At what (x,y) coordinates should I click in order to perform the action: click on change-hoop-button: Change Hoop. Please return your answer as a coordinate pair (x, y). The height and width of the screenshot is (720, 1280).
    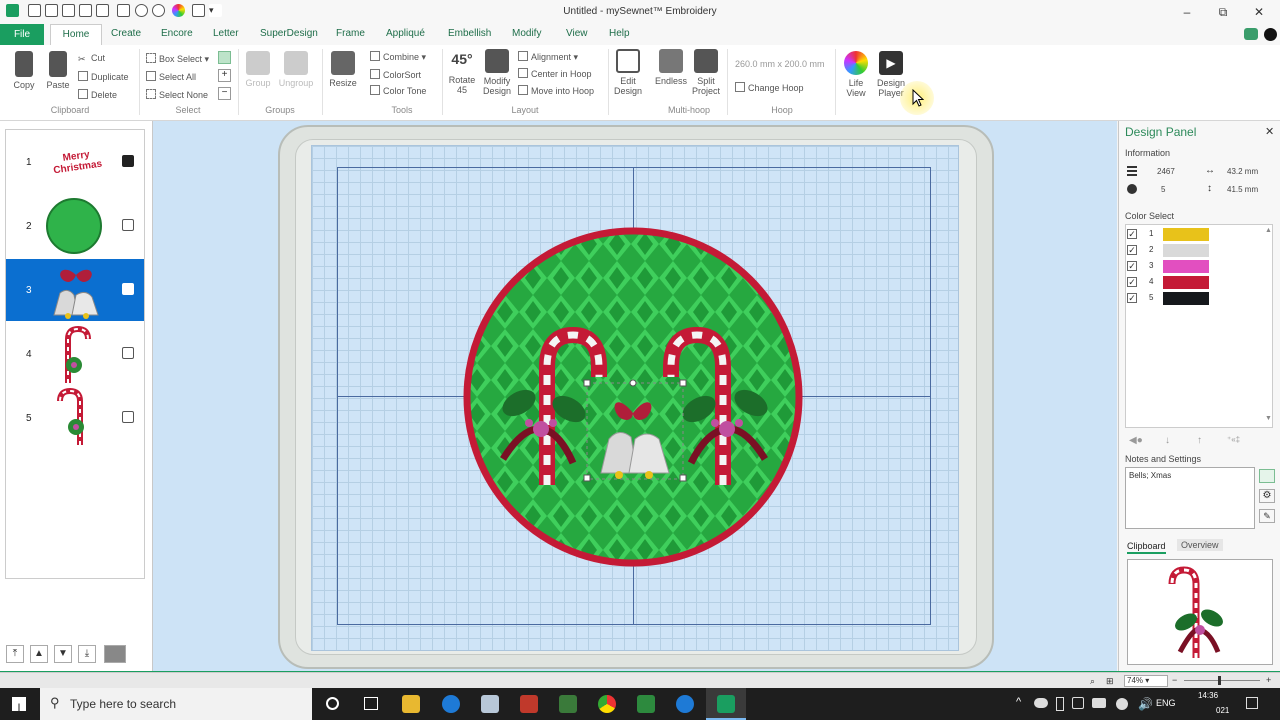
    Looking at the image, I should click on (769, 87).